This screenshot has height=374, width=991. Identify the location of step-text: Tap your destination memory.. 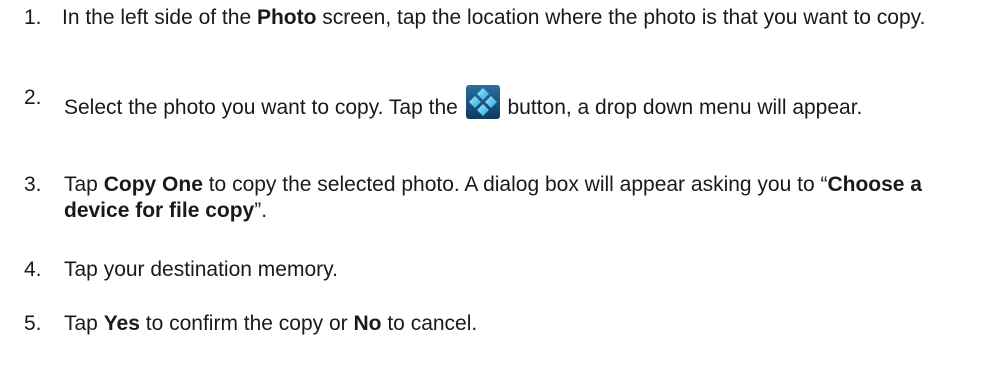
(201, 269).